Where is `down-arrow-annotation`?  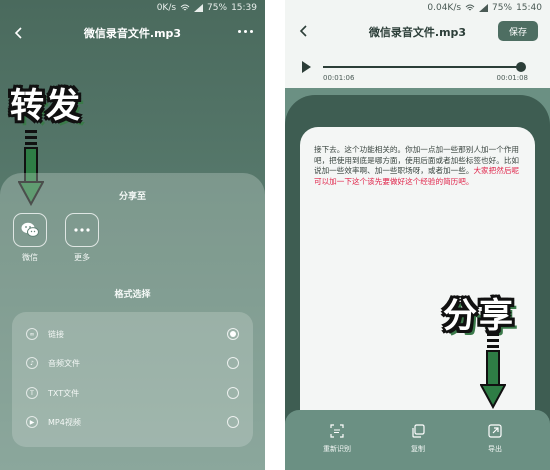 down-arrow-annotation is located at coordinates (493, 371).